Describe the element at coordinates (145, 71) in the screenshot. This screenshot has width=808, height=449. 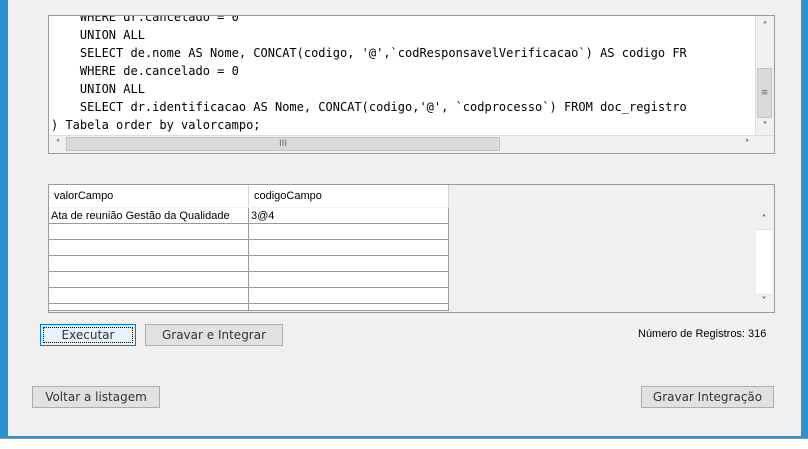
I see `code-line: WHERE de.cancelado = 0` at that location.